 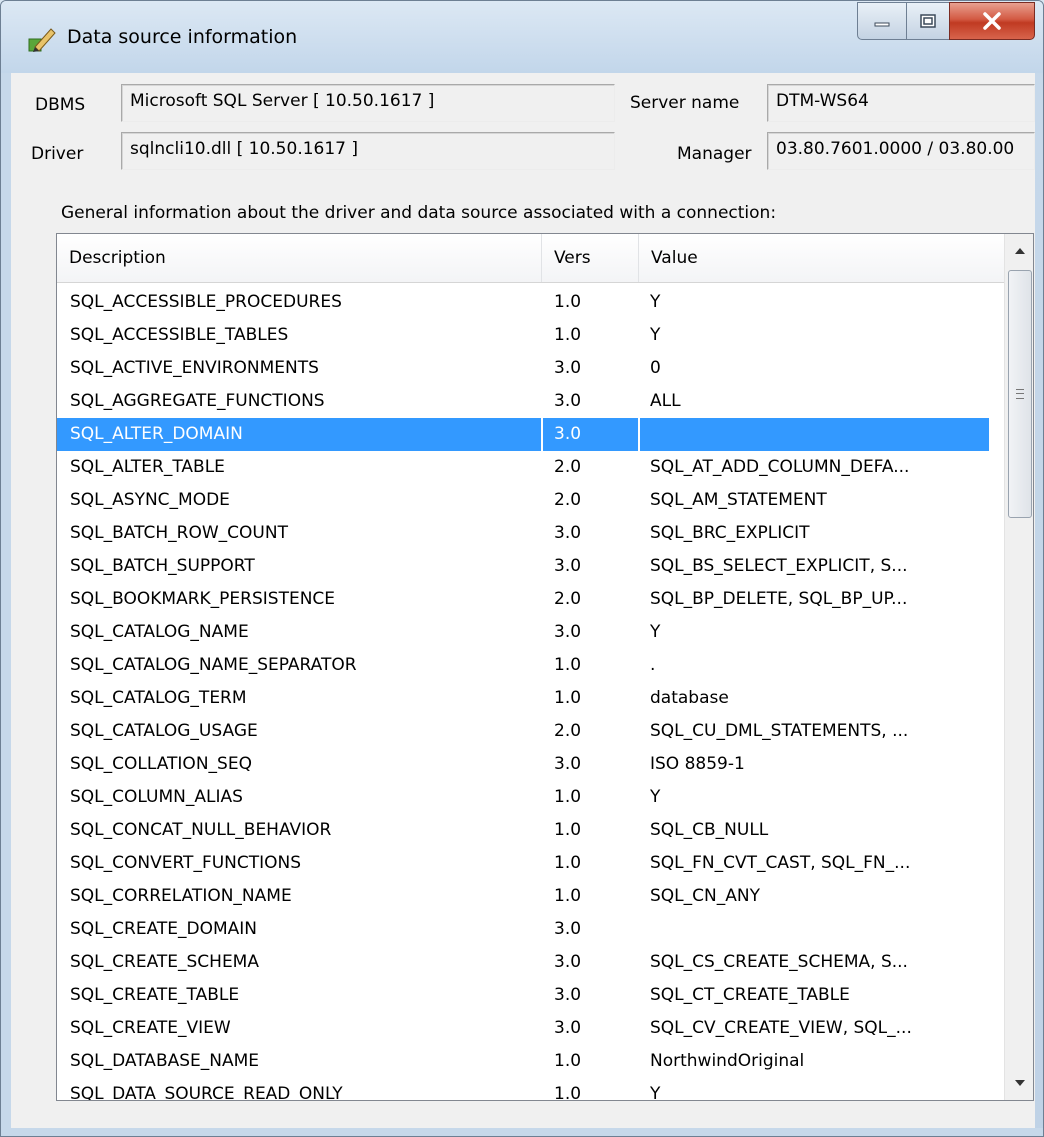 I want to click on row-description: SQL_DATA_SOURCE_READ_ONLY, so click(x=206, y=1092).